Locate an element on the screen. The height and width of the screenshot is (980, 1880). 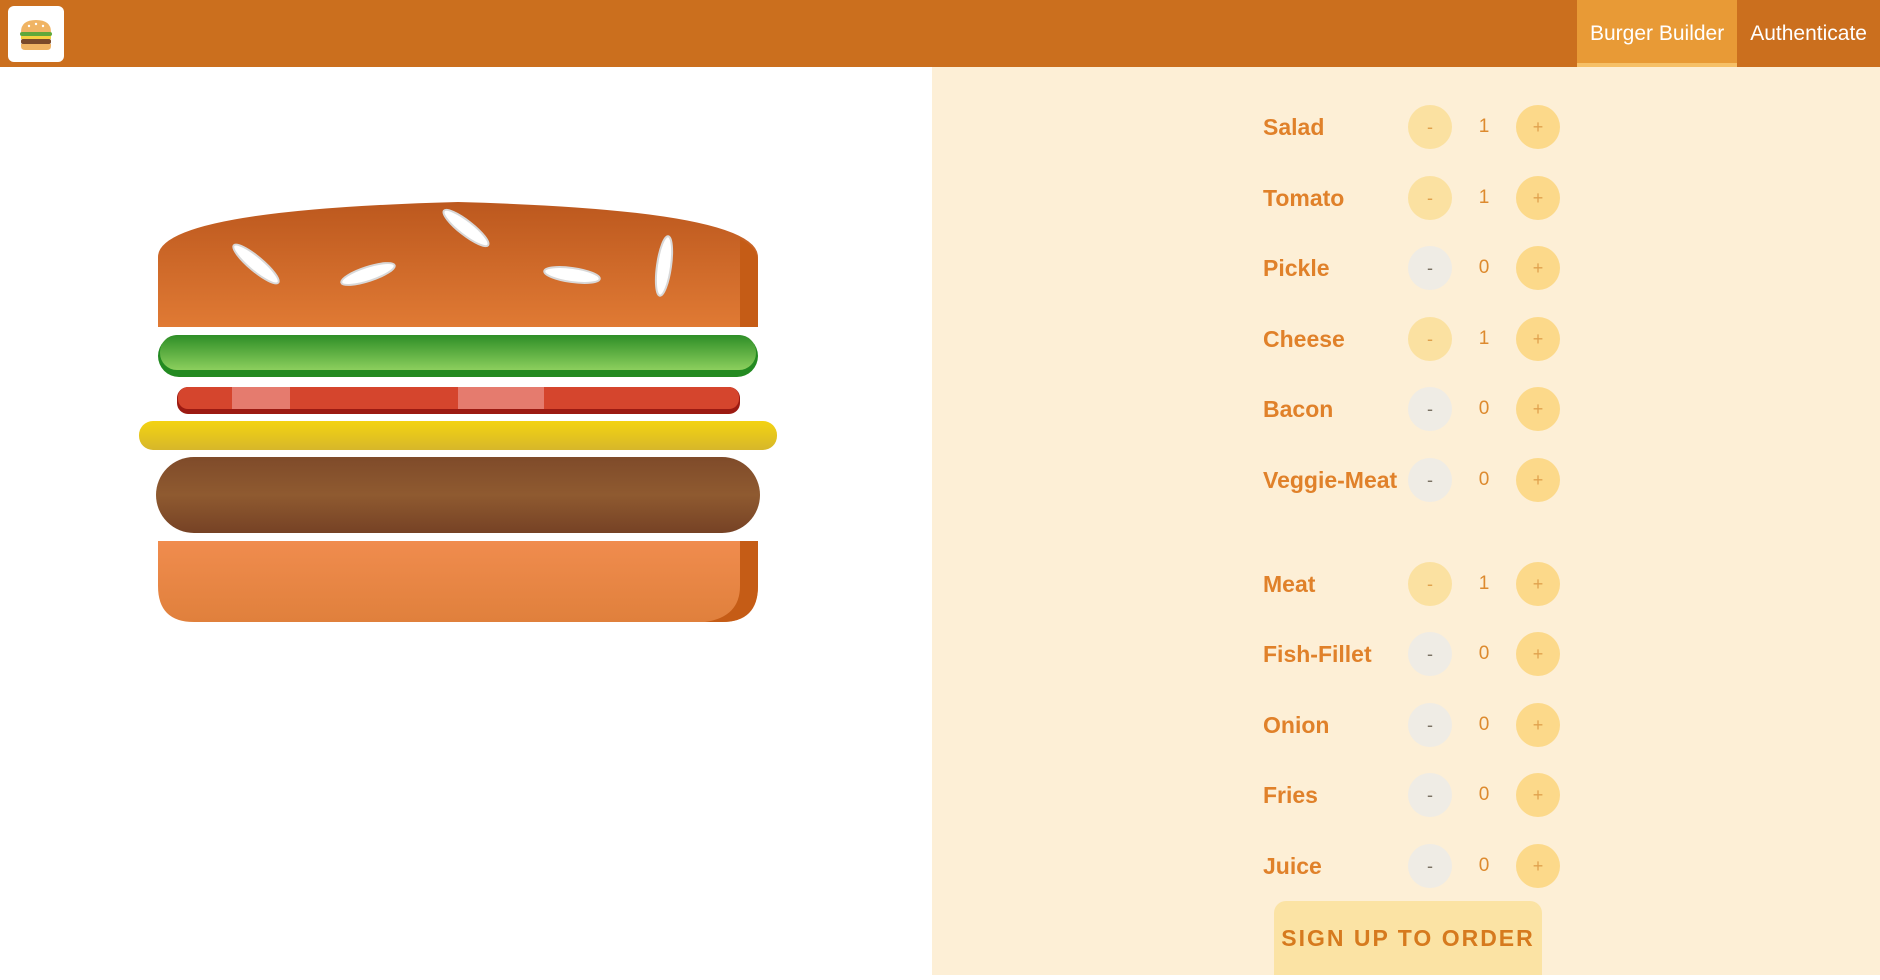
nav-burger-builder: Burger Builder is located at coordinates (1657, 33).